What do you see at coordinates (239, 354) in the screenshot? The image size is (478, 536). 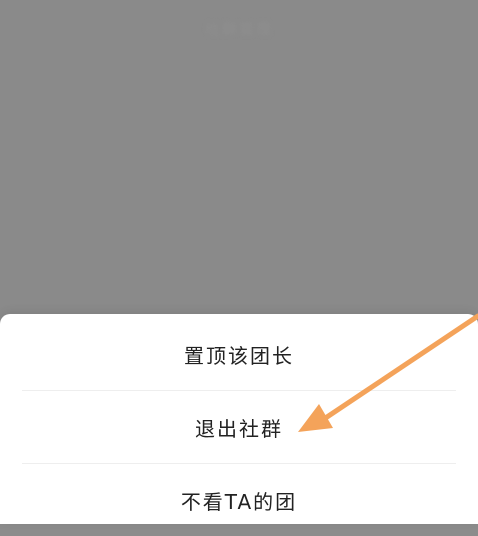 I see `menu-item-pin-leader: 置顶该团长` at bounding box center [239, 354].